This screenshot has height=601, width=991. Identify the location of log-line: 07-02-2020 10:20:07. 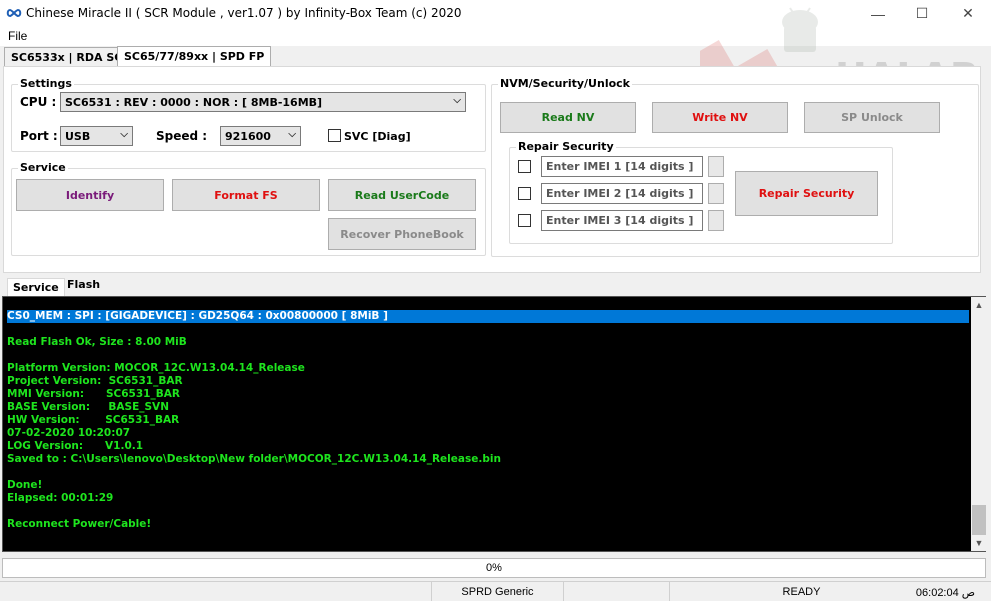
(69, 433).